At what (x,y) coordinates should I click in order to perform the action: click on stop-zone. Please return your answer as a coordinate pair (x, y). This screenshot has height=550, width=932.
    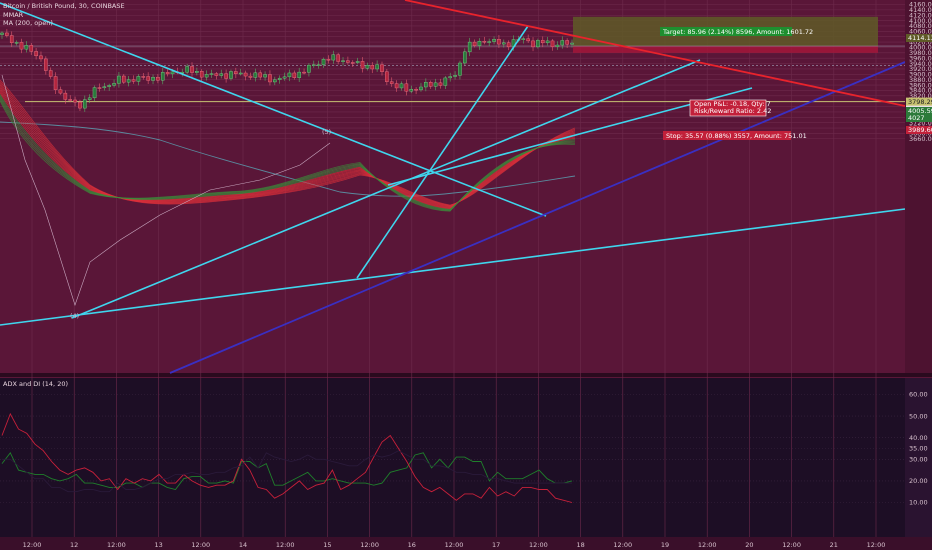
    Looking at the image, I should click on (725, 49).